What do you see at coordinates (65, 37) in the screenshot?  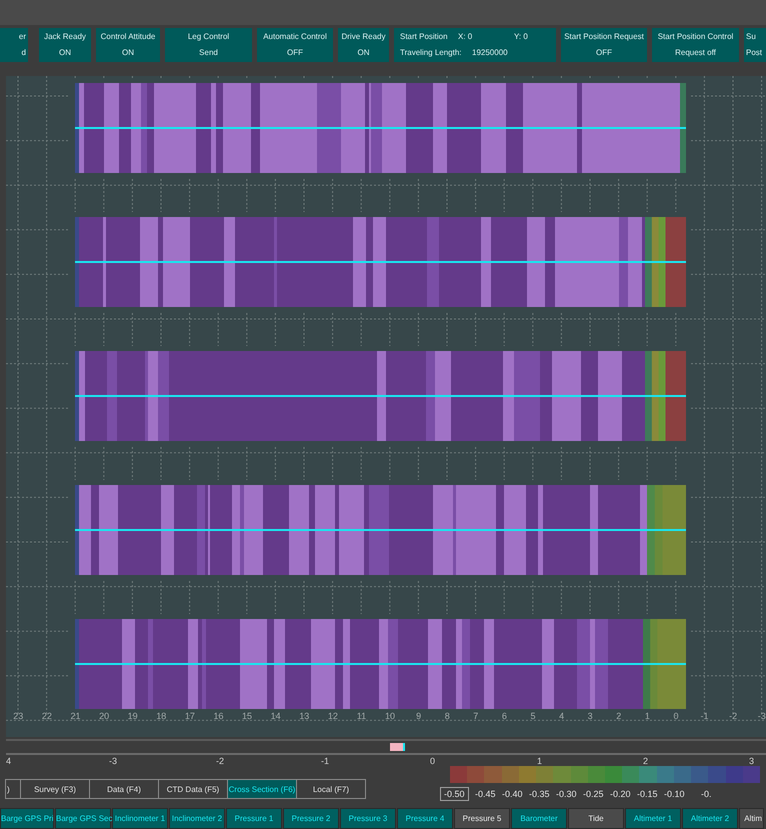 I see `status-label: Jack Ready` at bounding box center [65, 37].